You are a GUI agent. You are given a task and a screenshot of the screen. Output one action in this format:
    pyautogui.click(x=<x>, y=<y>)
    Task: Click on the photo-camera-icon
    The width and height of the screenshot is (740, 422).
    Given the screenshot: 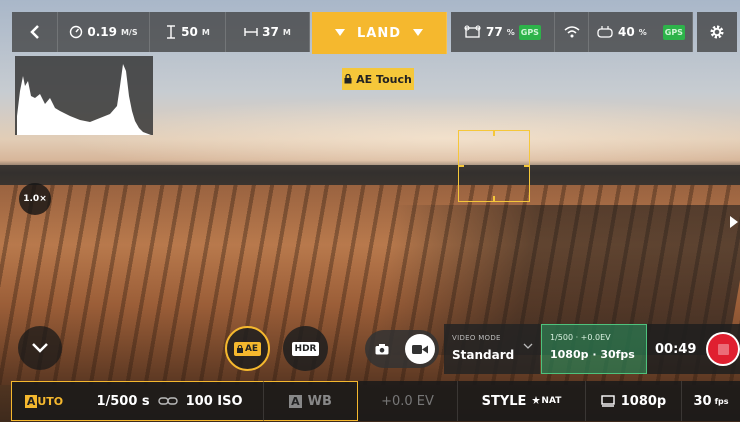 What is the action you would take?
    pyautogui.click(x=382, y=349)
    